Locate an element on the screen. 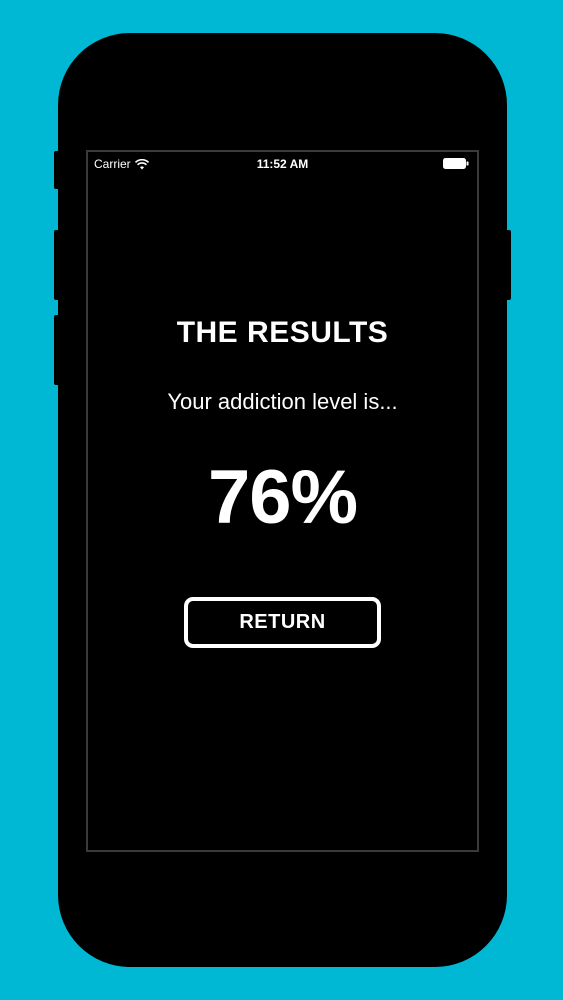 The width and height of the screenshot is (563, 1000). return-button: RETURN is located at coordinates (282, 622).